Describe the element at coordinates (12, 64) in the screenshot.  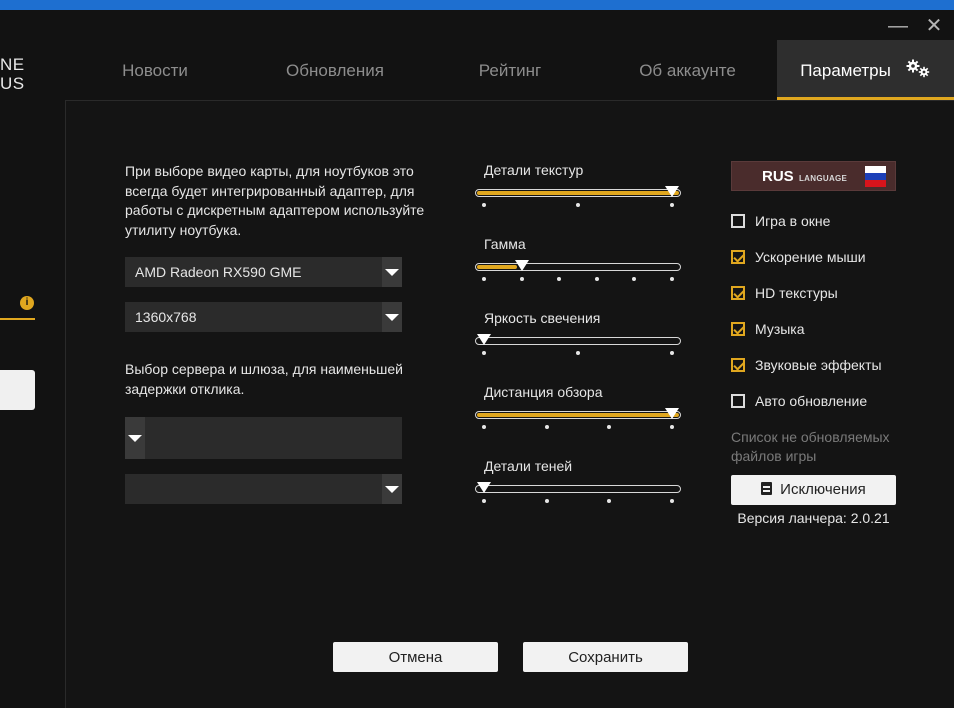
I see `logo-line-1: NE` at that location.